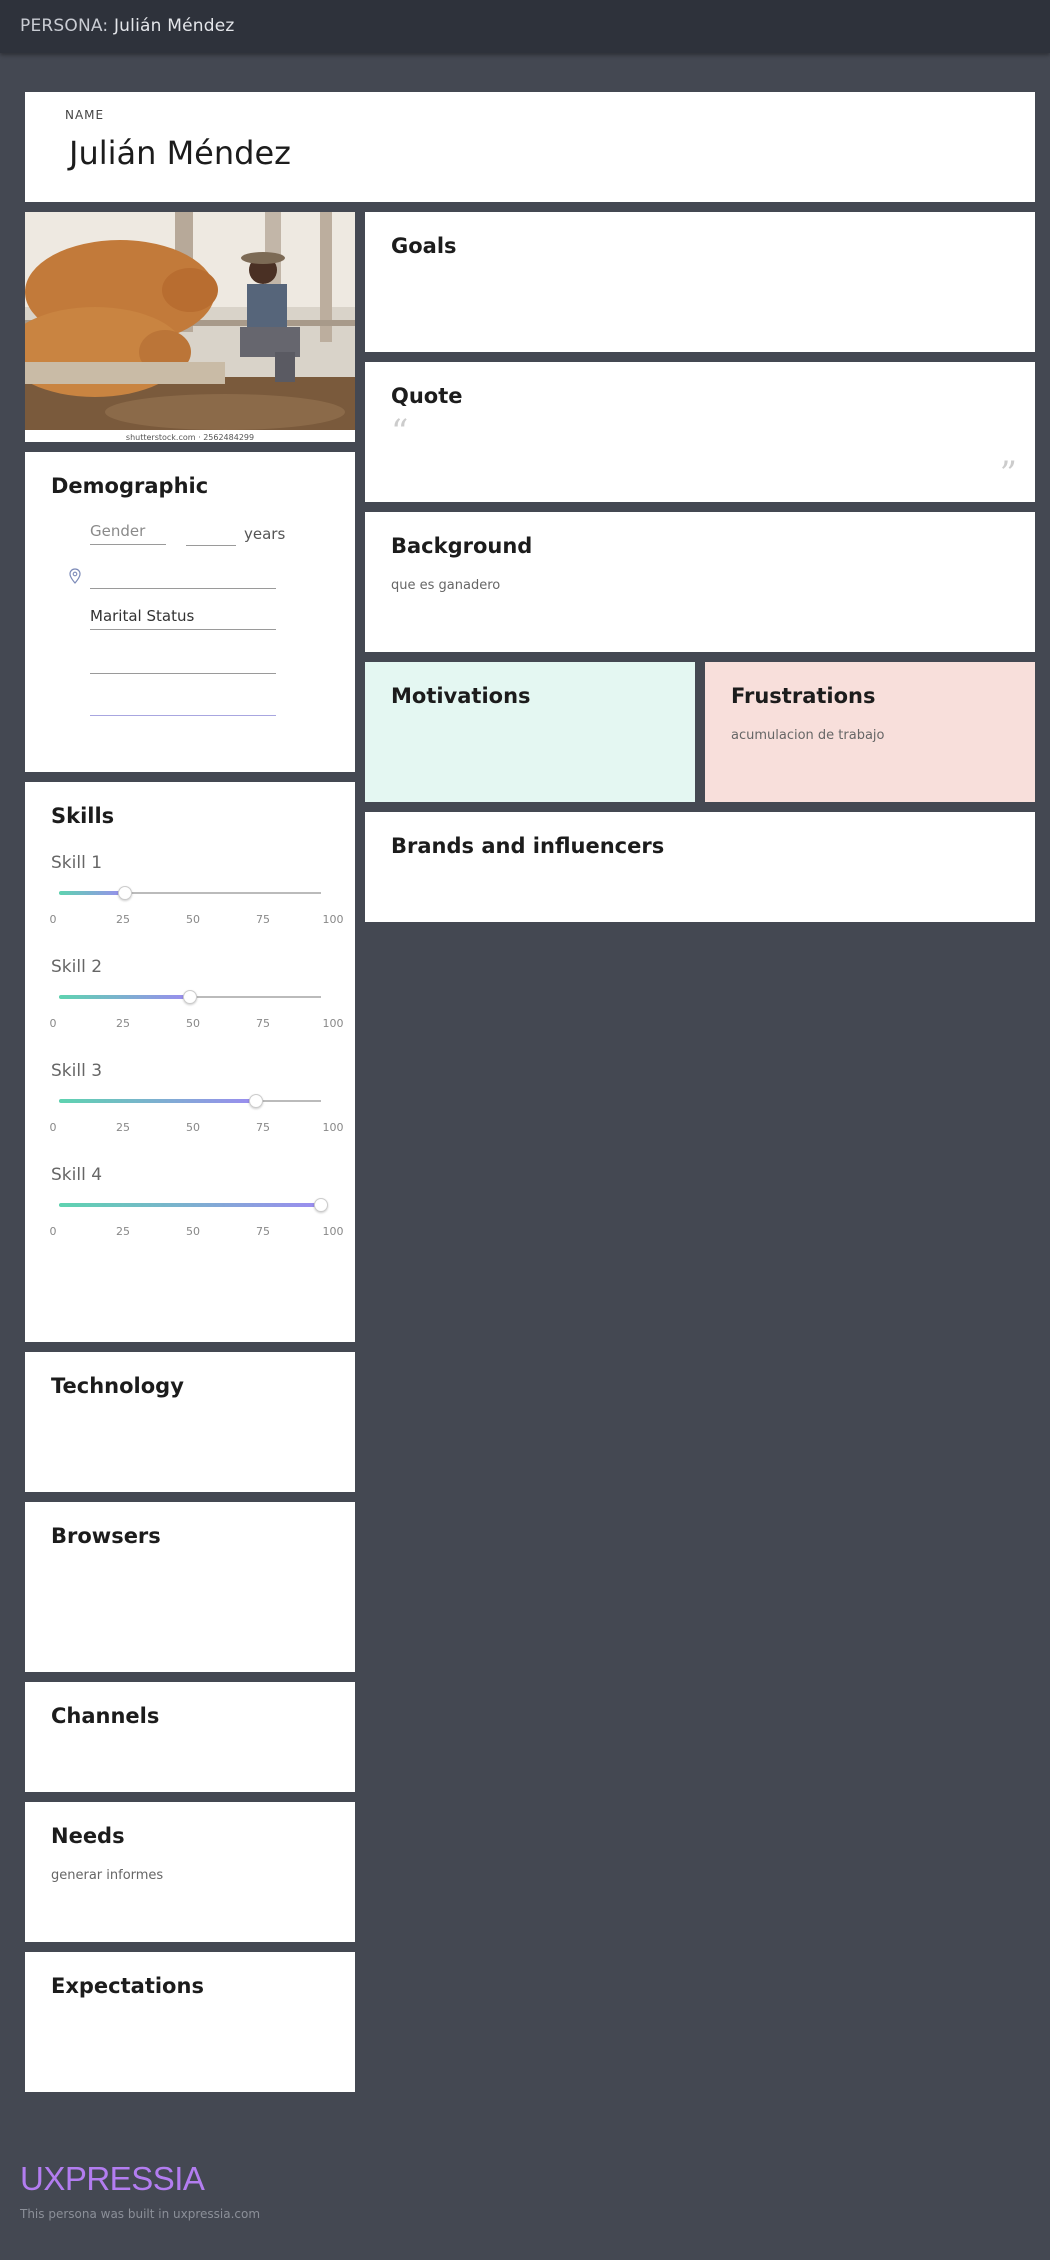 The image size is (1050, 2260). Describe the element at coordinates (211, 534) in the screenshot. I see `age-field` at that location.